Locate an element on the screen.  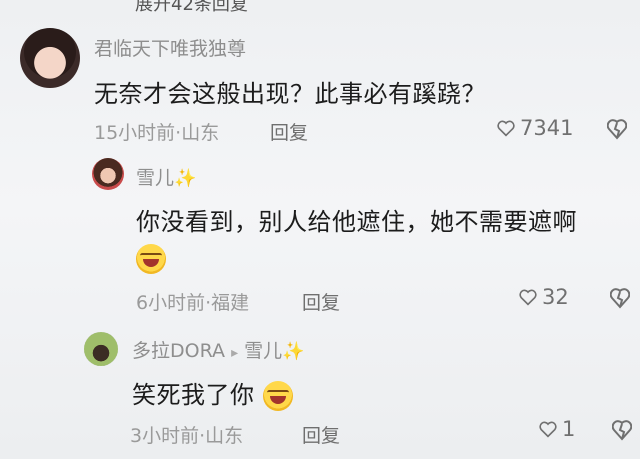
reply-username: 雪儿✨ is located at coordinates (166, 176).